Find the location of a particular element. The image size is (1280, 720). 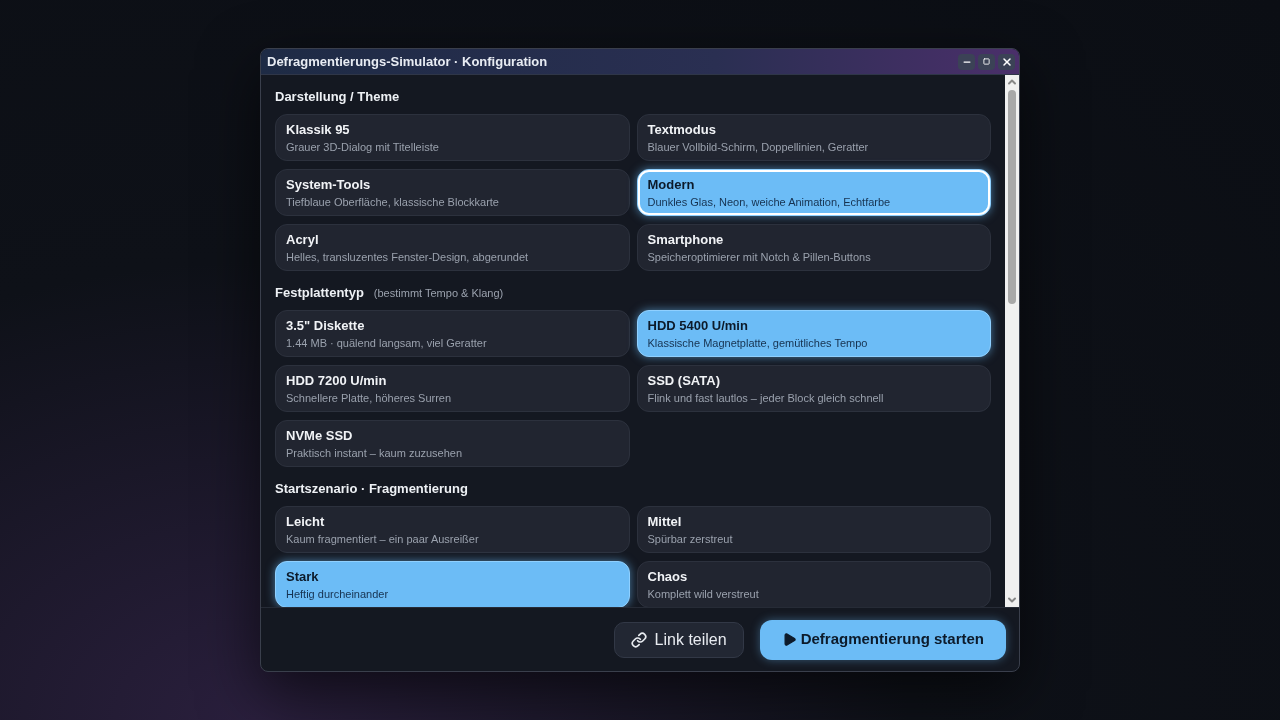

close-button is located at coordinates (1006, 61).